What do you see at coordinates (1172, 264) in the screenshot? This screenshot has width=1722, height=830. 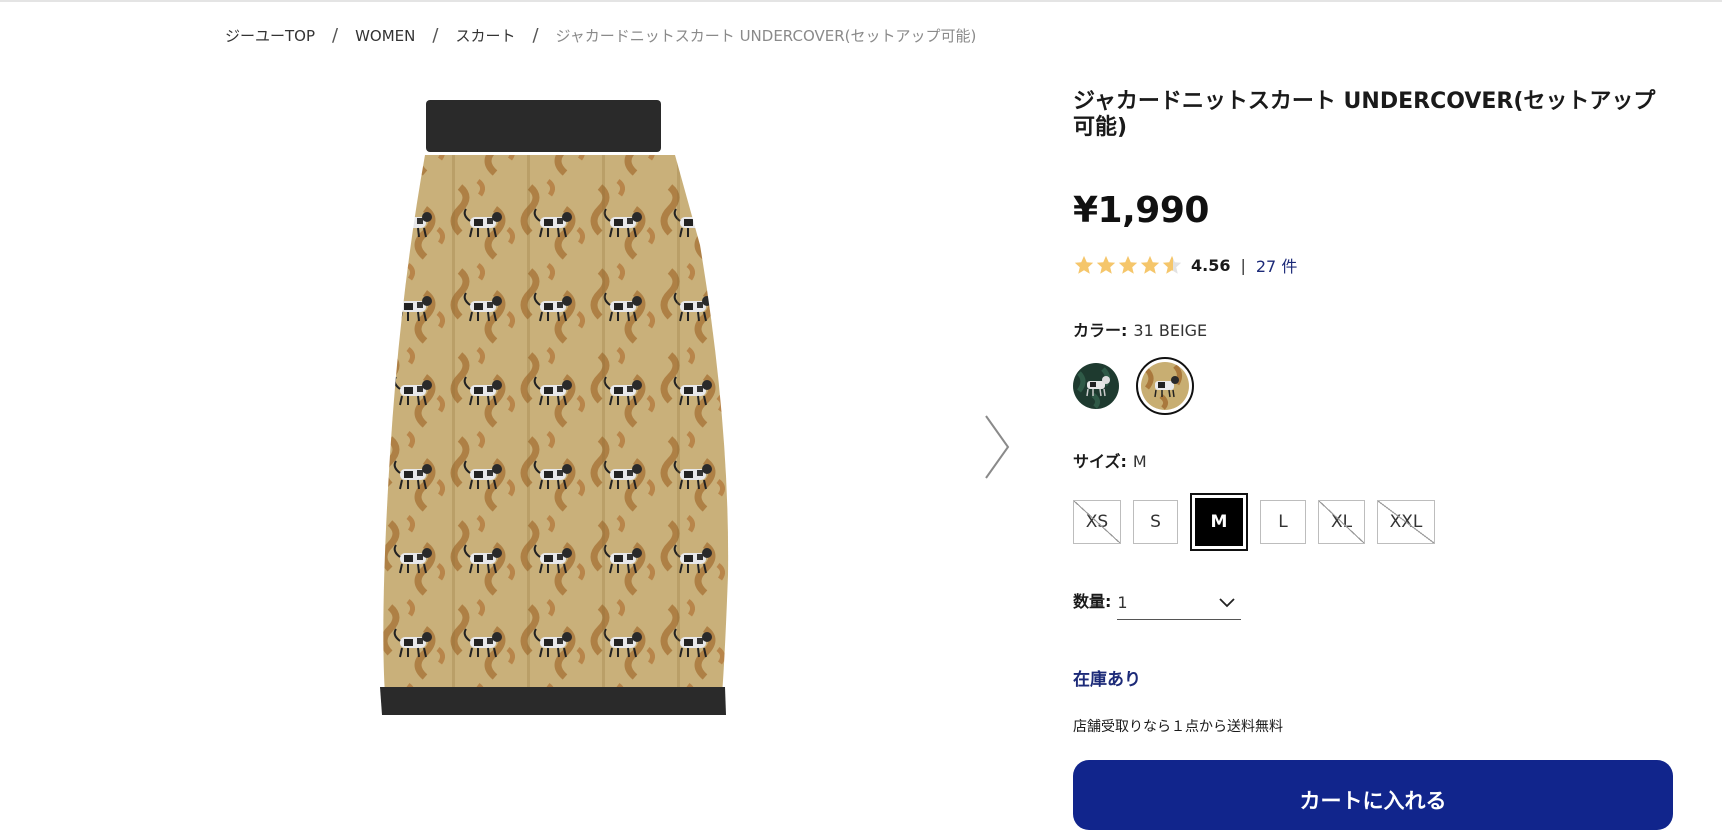 I see `star-half-icon` at bounding box center [1172, 264].